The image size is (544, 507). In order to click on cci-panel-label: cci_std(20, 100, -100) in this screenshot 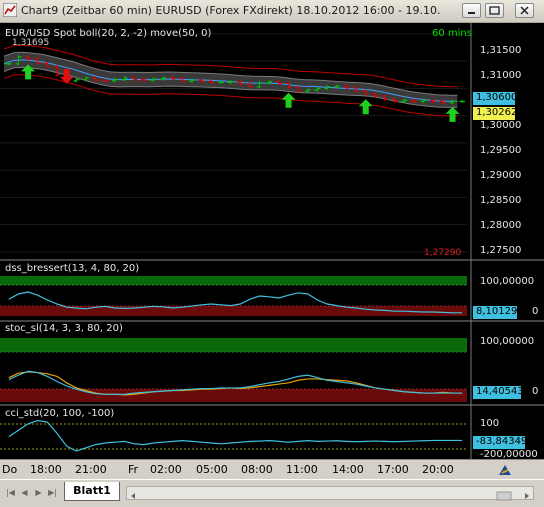, I will do `click(60, 413)`.